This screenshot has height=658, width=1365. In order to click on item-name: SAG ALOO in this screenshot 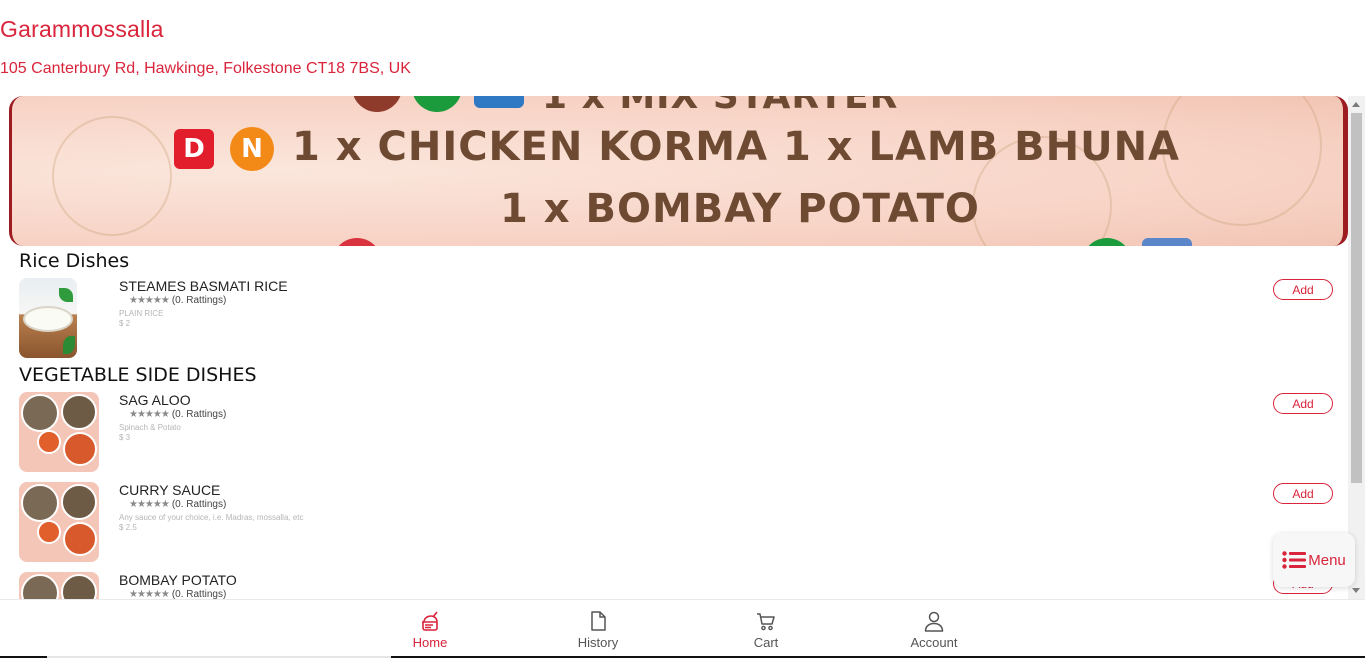, I will do `click(155, 400)`.